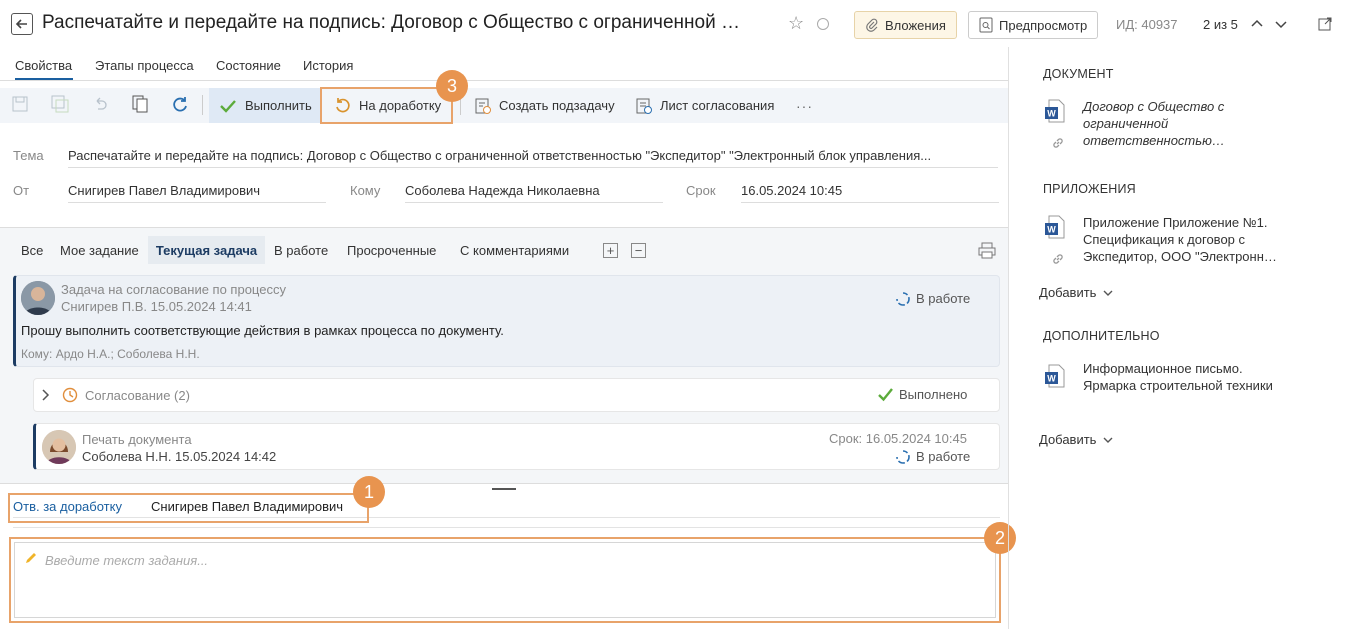 The width and height of the screenshot is (1345, 629). Describe the element at coordinates (1164, 239) in the screenshot. I see `attachment-link-line: Спецификация к договор с` at that location.